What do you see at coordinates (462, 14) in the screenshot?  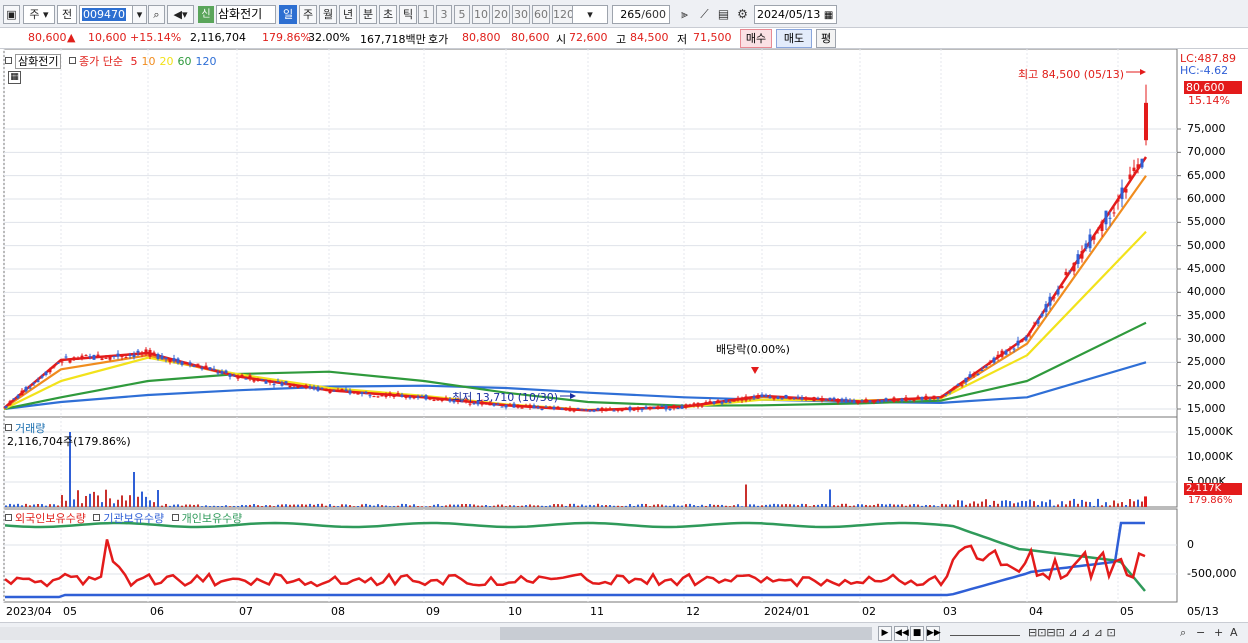 I see `interval-button: 5` at bounding box center [462, 14].